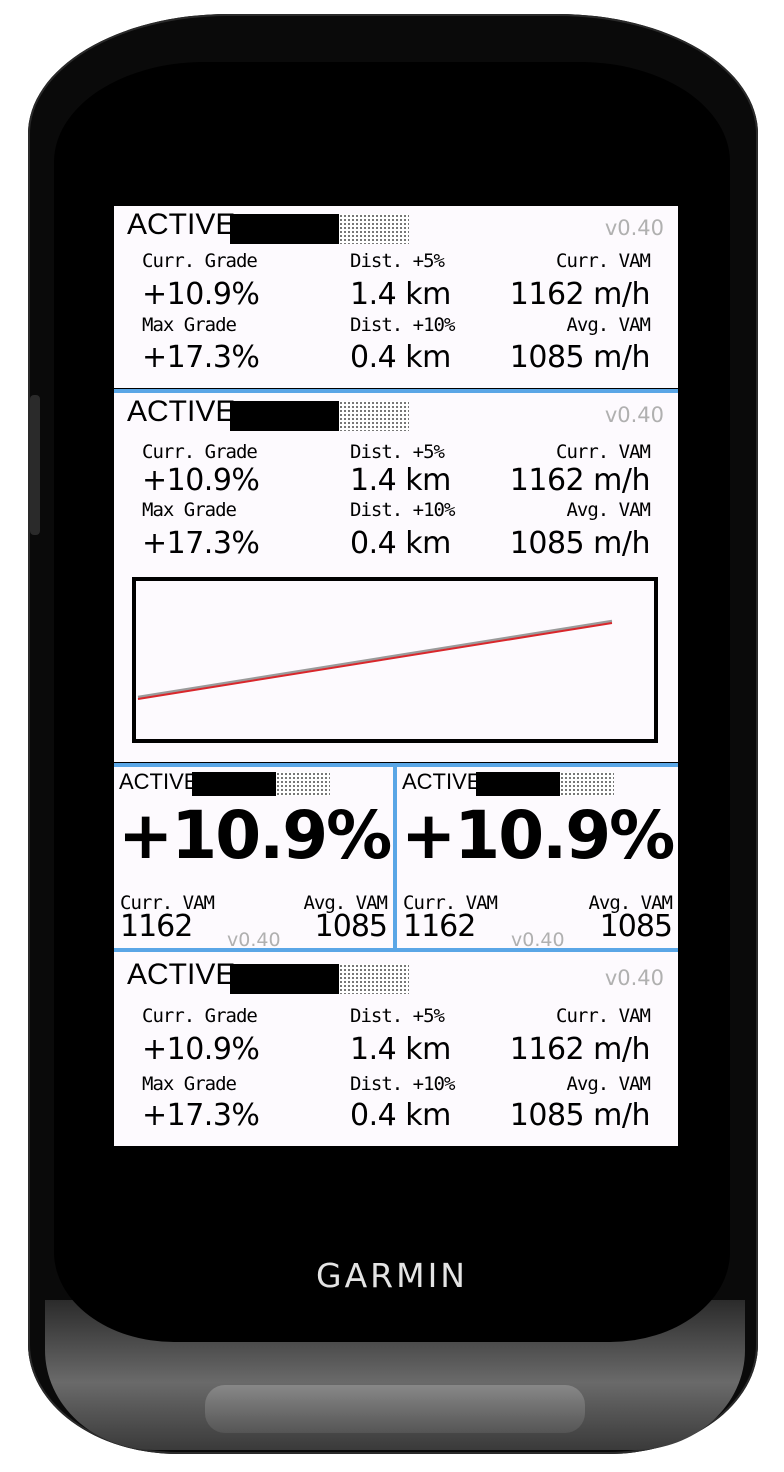  I want to click on side-button, so click(35, 465).